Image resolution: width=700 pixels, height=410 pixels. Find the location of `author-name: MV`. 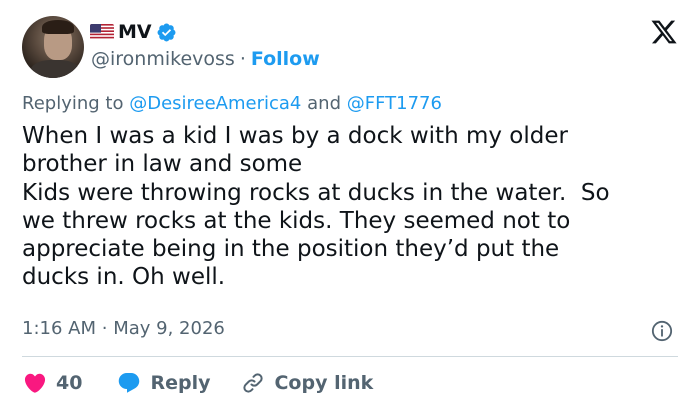

author-name: MV is located at coordinates (135, 32).